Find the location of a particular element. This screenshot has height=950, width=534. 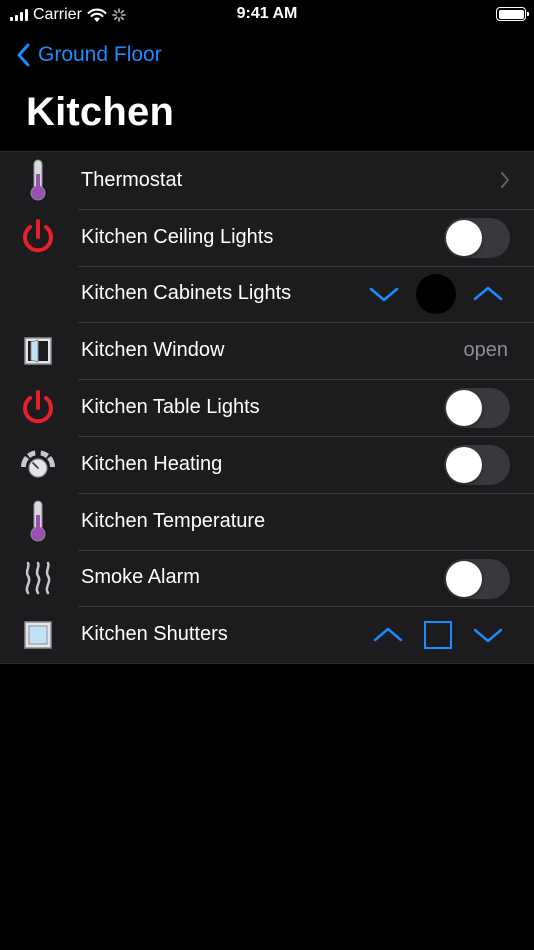

shutter-icon is located at coordinates (38, 634).